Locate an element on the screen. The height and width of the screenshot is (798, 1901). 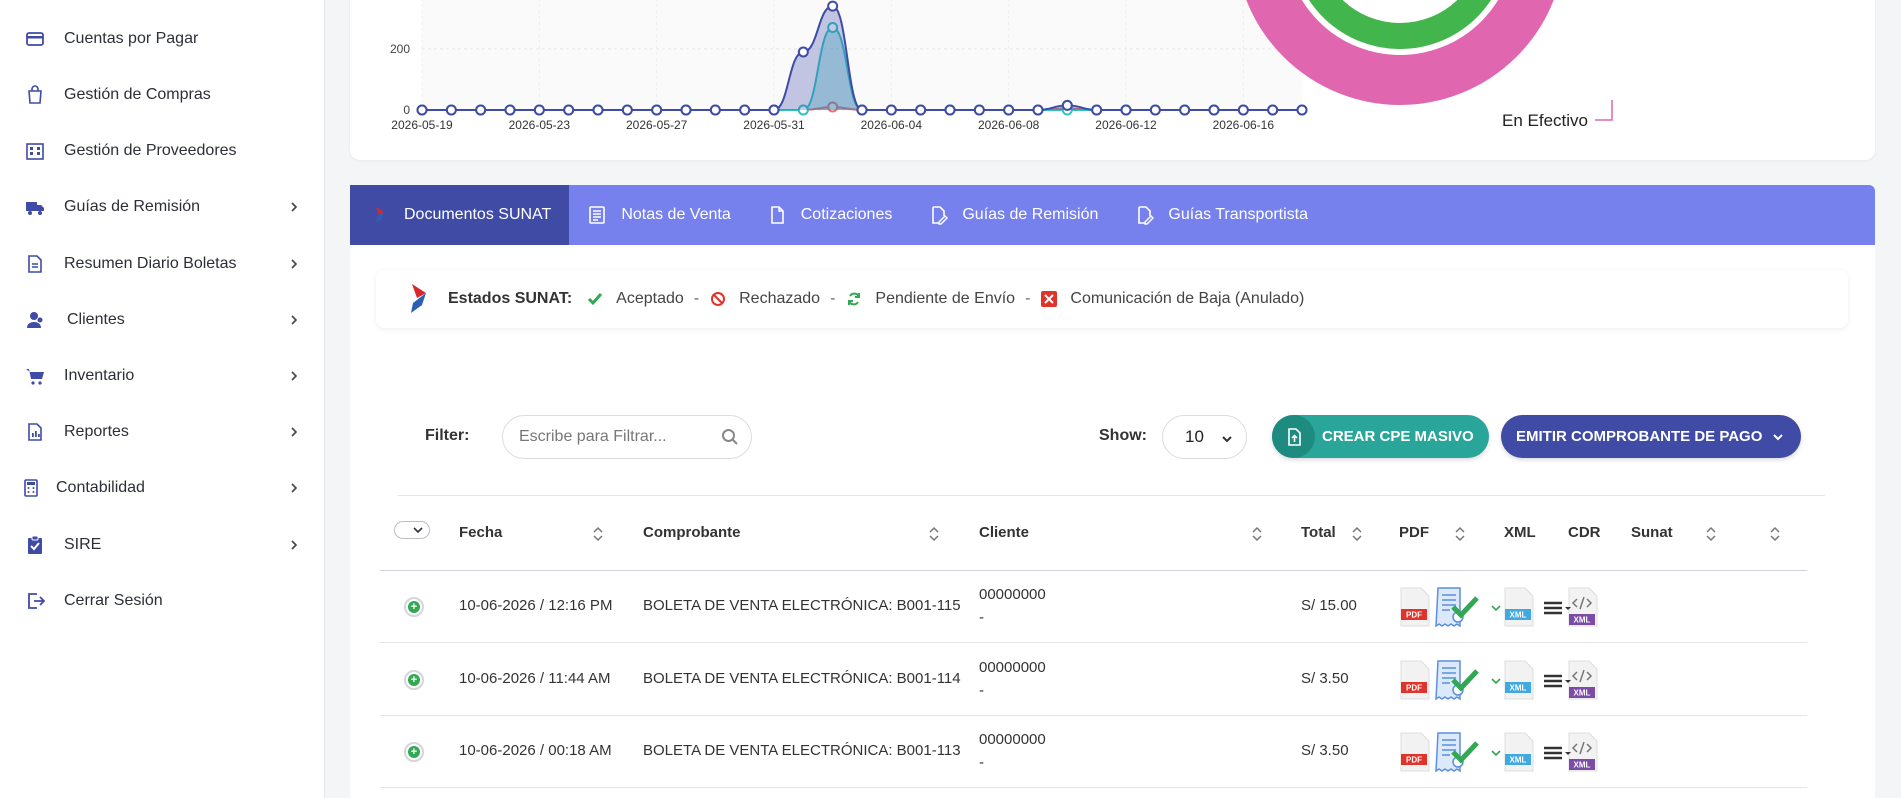
search-icon is located at coordinates (730, 437).